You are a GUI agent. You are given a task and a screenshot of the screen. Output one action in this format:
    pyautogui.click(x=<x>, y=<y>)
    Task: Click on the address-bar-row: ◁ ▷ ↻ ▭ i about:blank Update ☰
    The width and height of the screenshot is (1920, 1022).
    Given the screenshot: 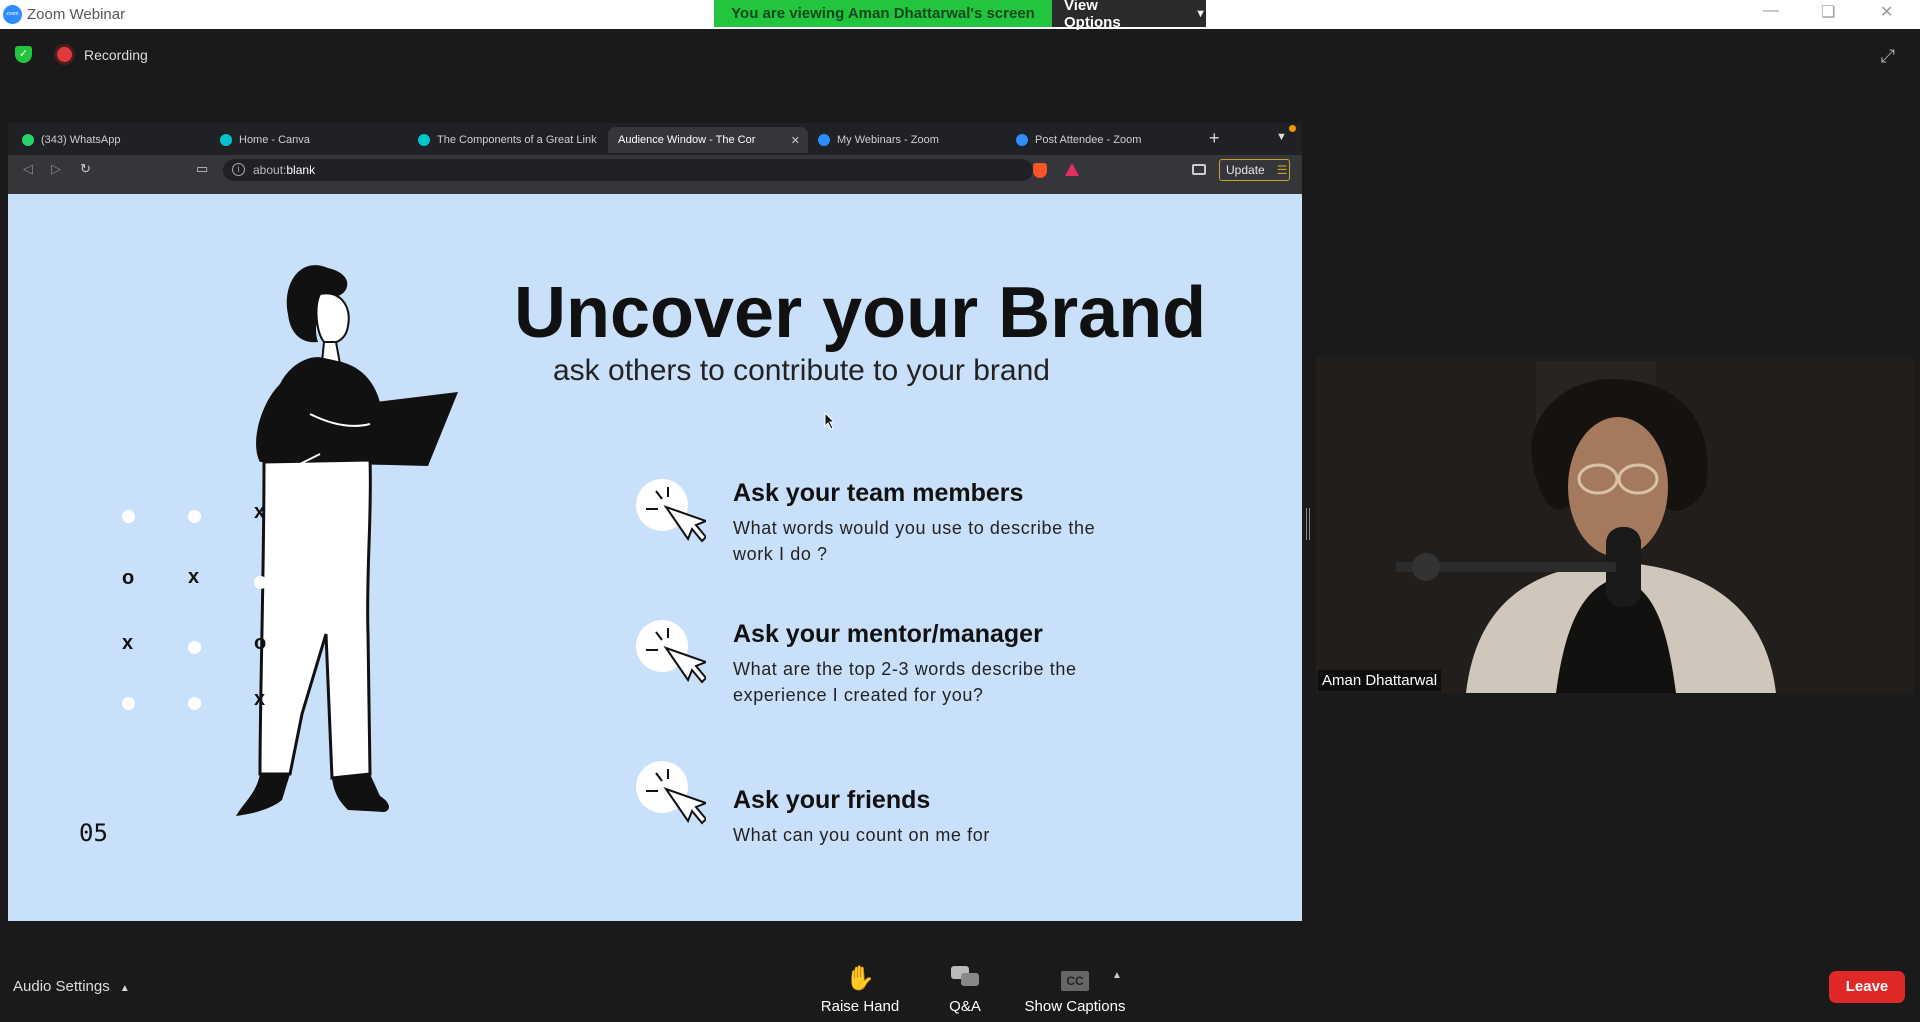 What is the action you would take?
    pyautogui.click(x=655, y=170)
    